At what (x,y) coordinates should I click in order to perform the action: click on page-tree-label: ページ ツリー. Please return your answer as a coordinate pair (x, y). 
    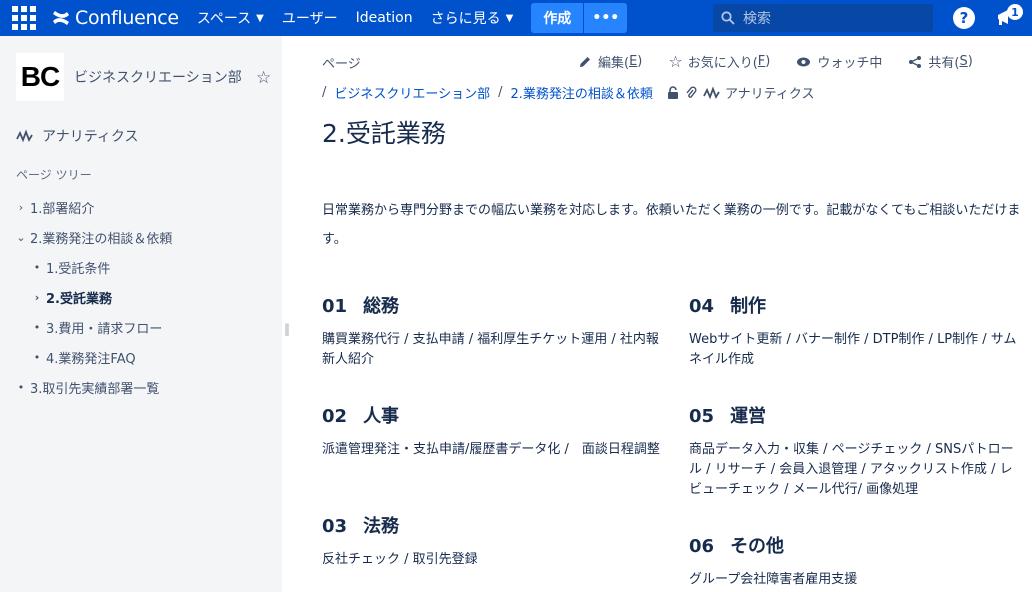
    Looking at the image, I should click on (54, 175).